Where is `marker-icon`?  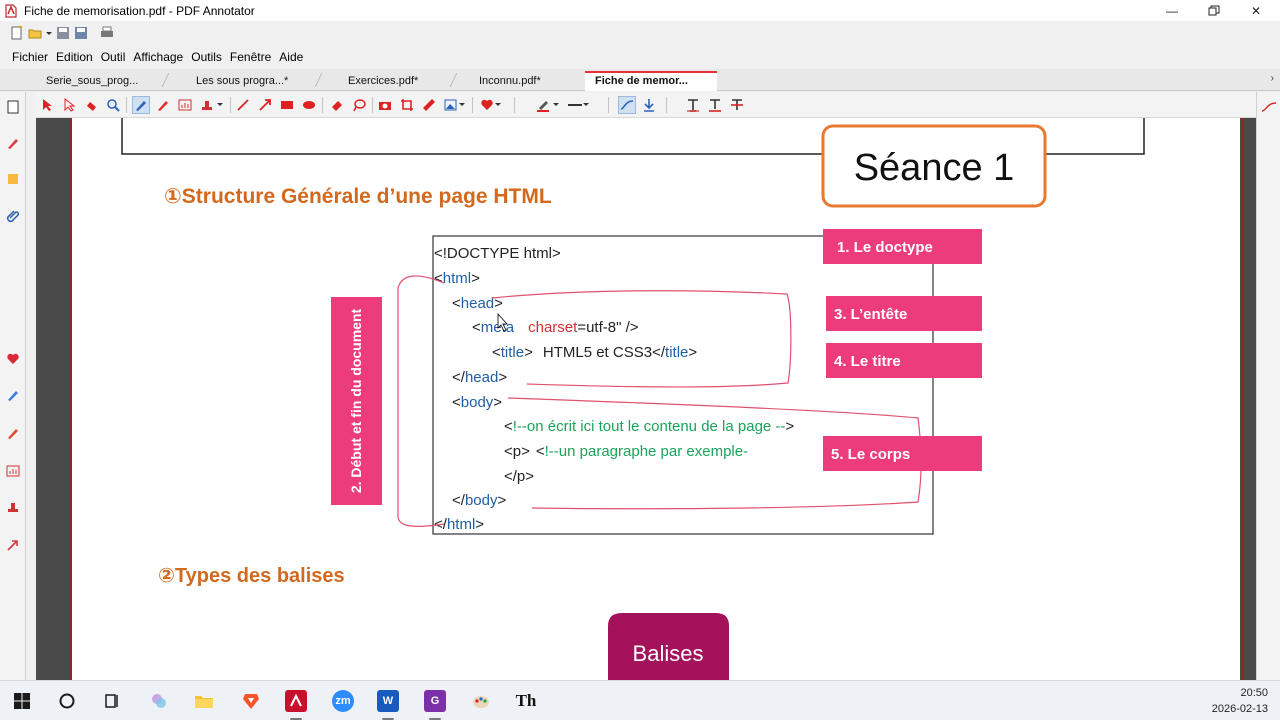 marker-icon is located at coordinates (13, 433).